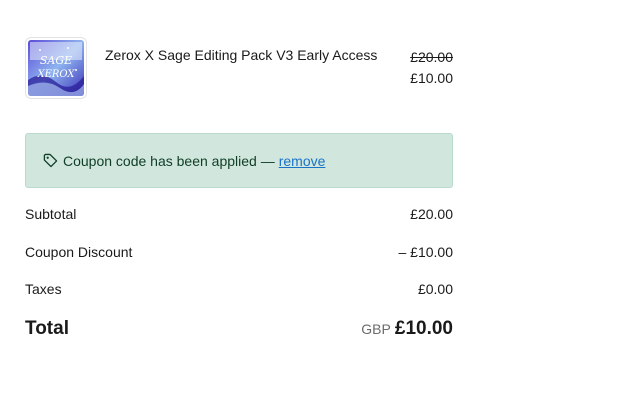  What do you see at coordinates (239, 289) in the screenshot?
I see `taxes-row: Taxes £0.00` at bounding box center [239, 289].